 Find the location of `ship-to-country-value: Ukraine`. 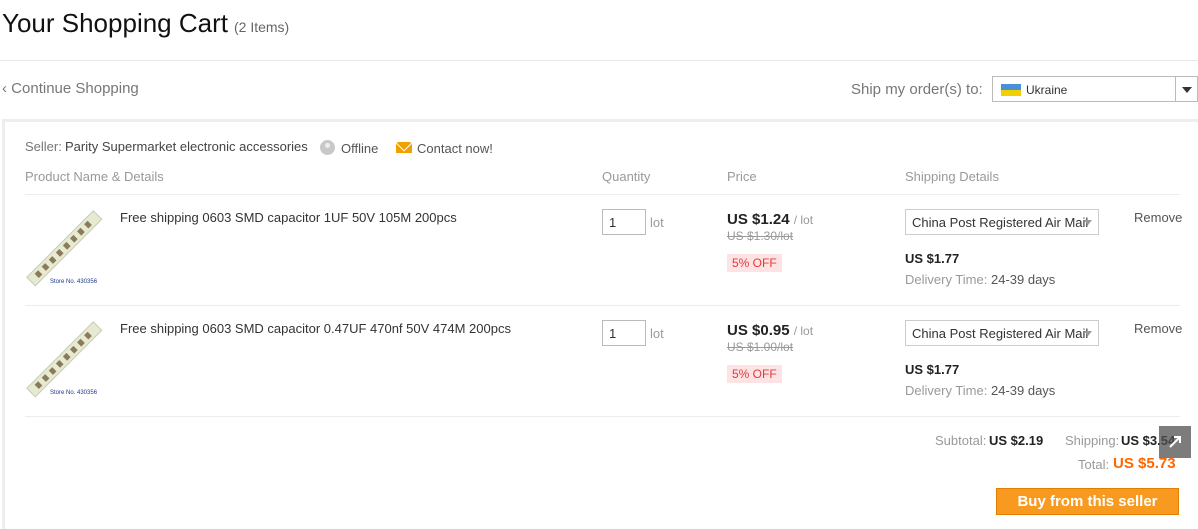

ship-to-country-value: Ukraine is located at coordinates (1047, 90).